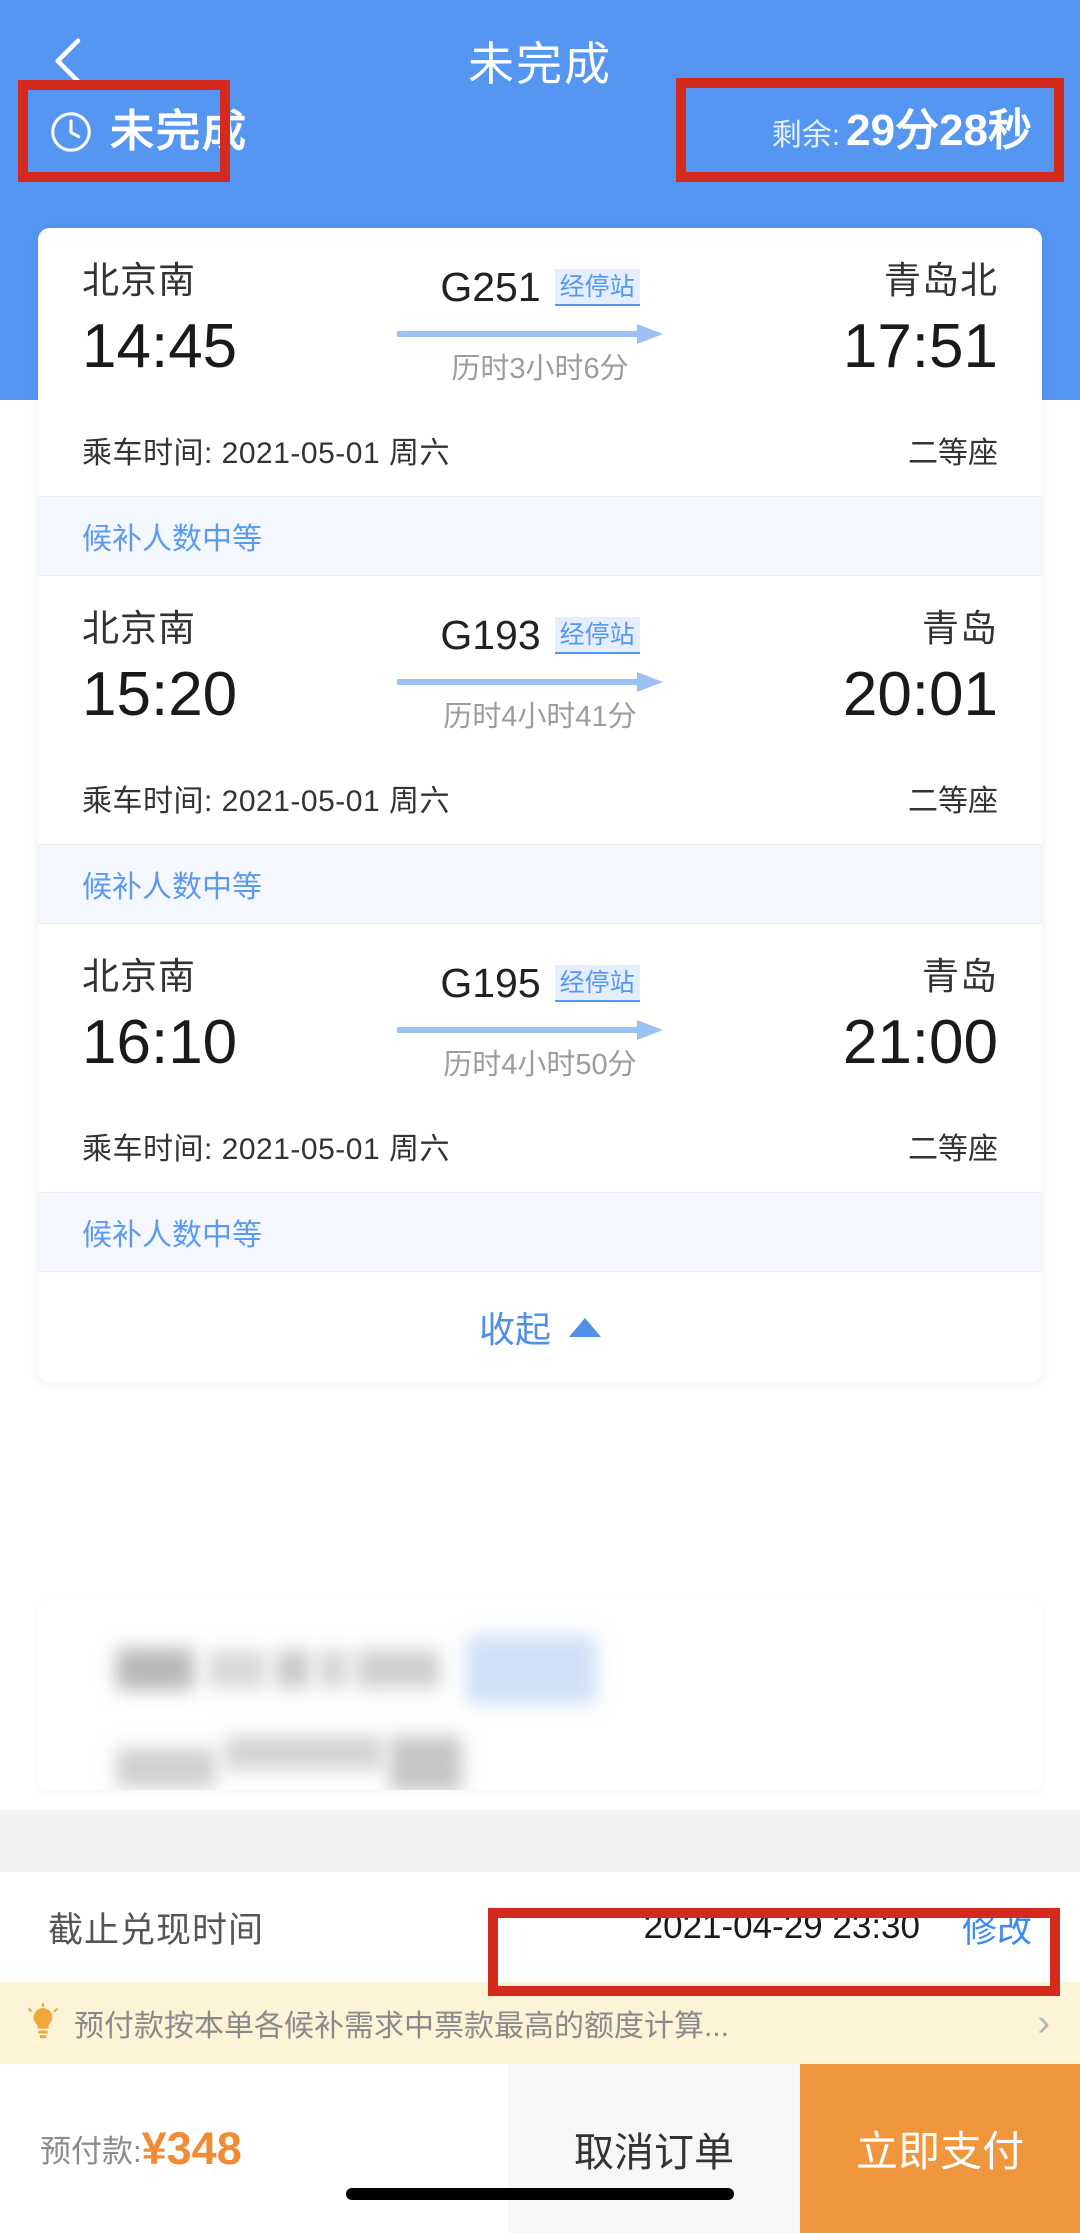  What do you see at coordinates (531, 1670) in the screenshot?
I see `redacted-badge-block` at bounding box center [531, 1670].